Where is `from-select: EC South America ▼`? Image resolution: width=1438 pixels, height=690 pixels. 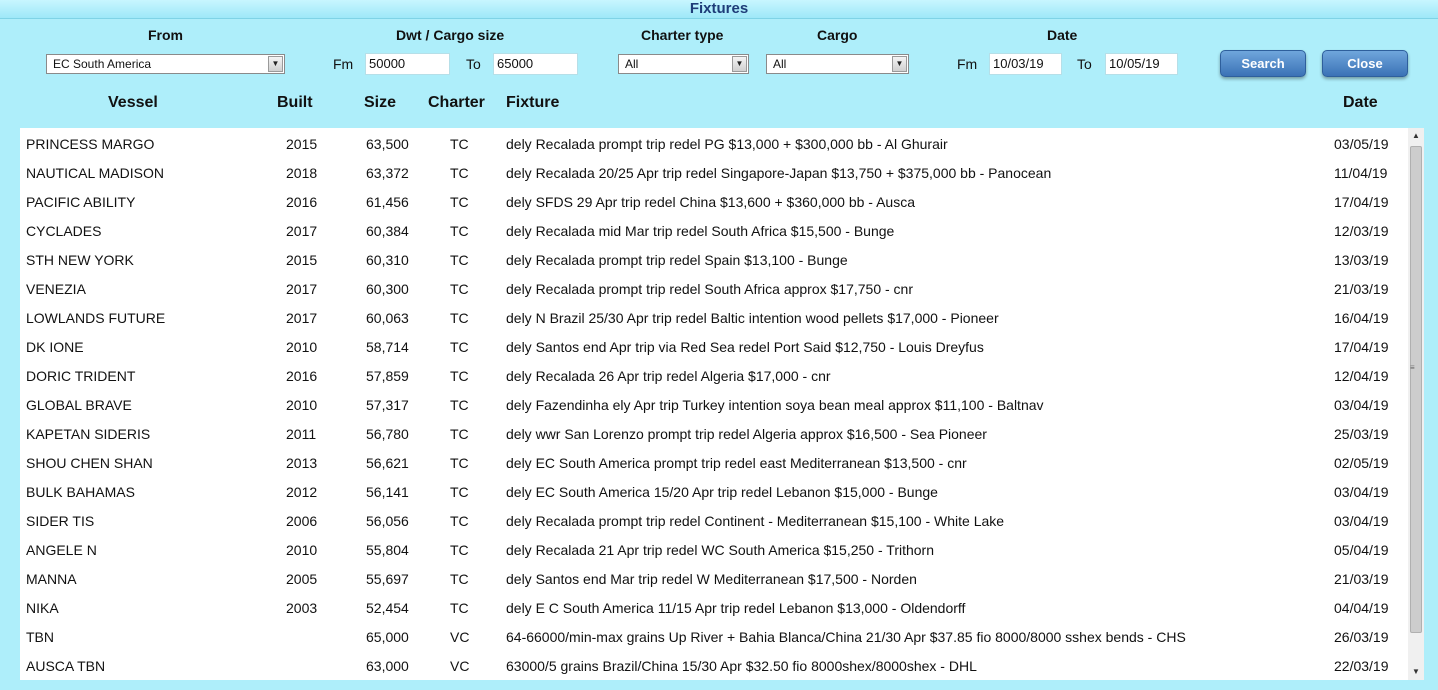 from-select: EC South America ▼ is located at coordinates (165, 64).